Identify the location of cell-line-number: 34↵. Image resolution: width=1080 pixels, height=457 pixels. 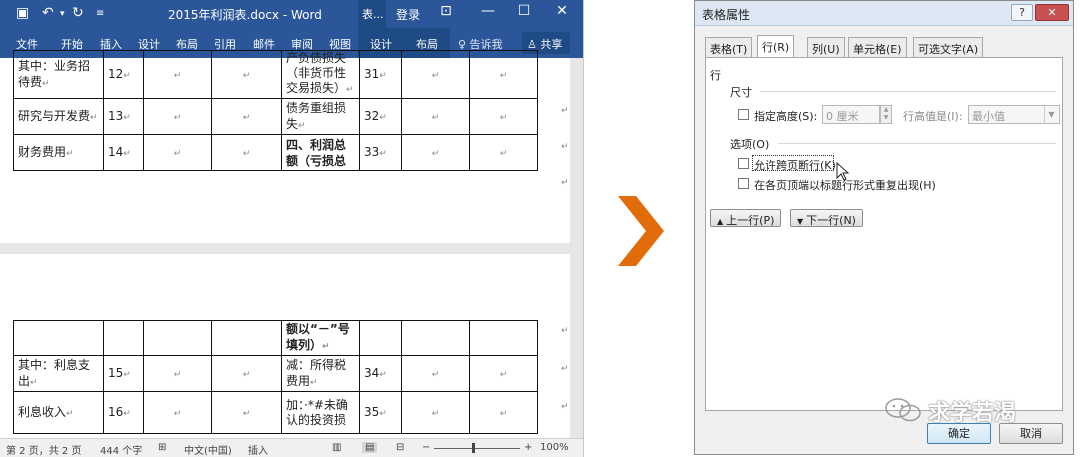
(380, 373).